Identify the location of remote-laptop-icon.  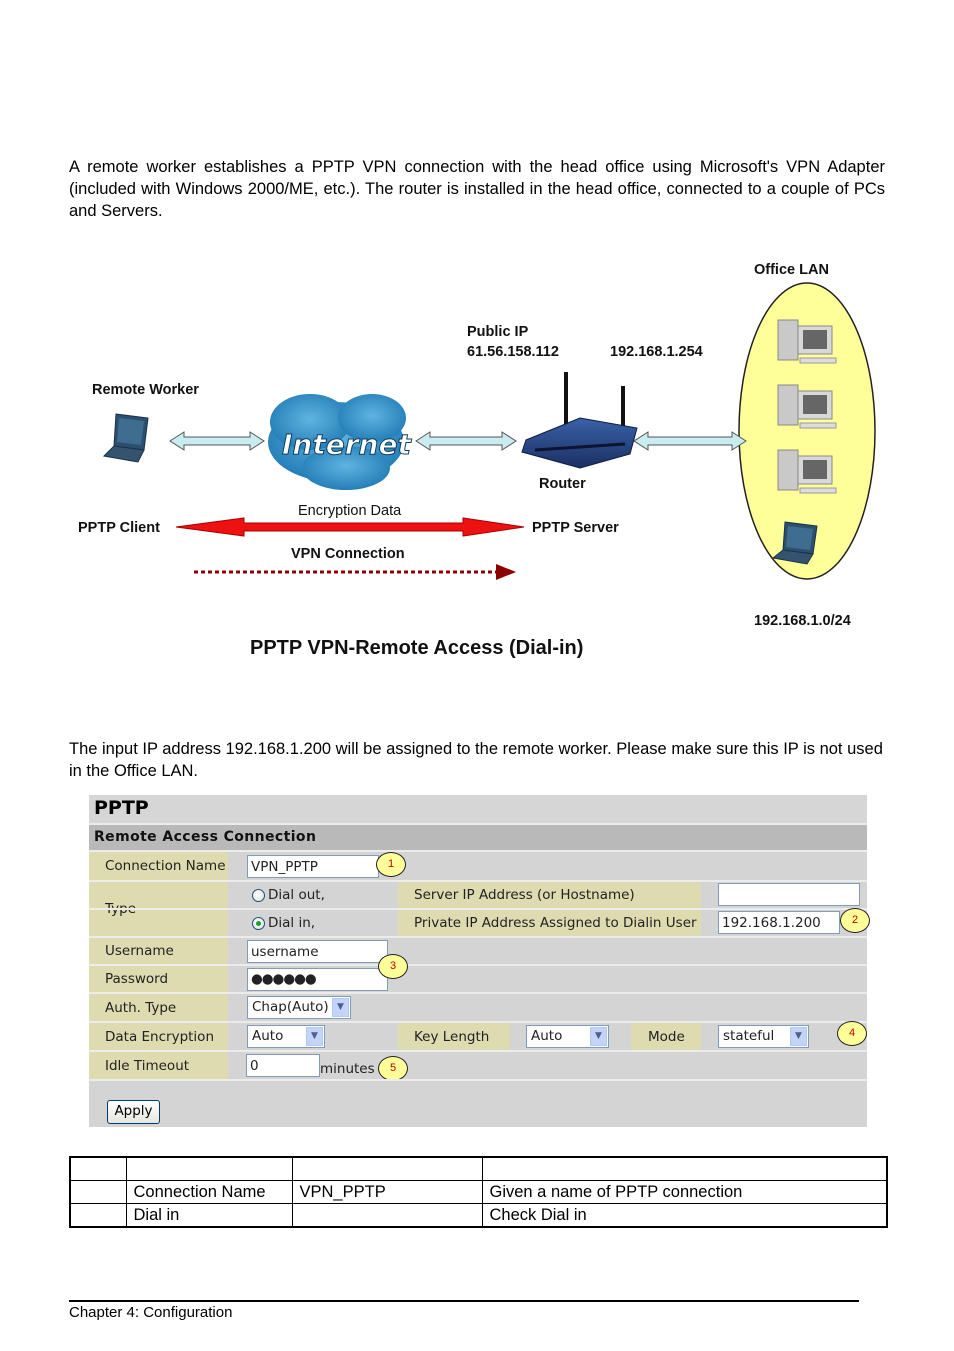
(125, 438).